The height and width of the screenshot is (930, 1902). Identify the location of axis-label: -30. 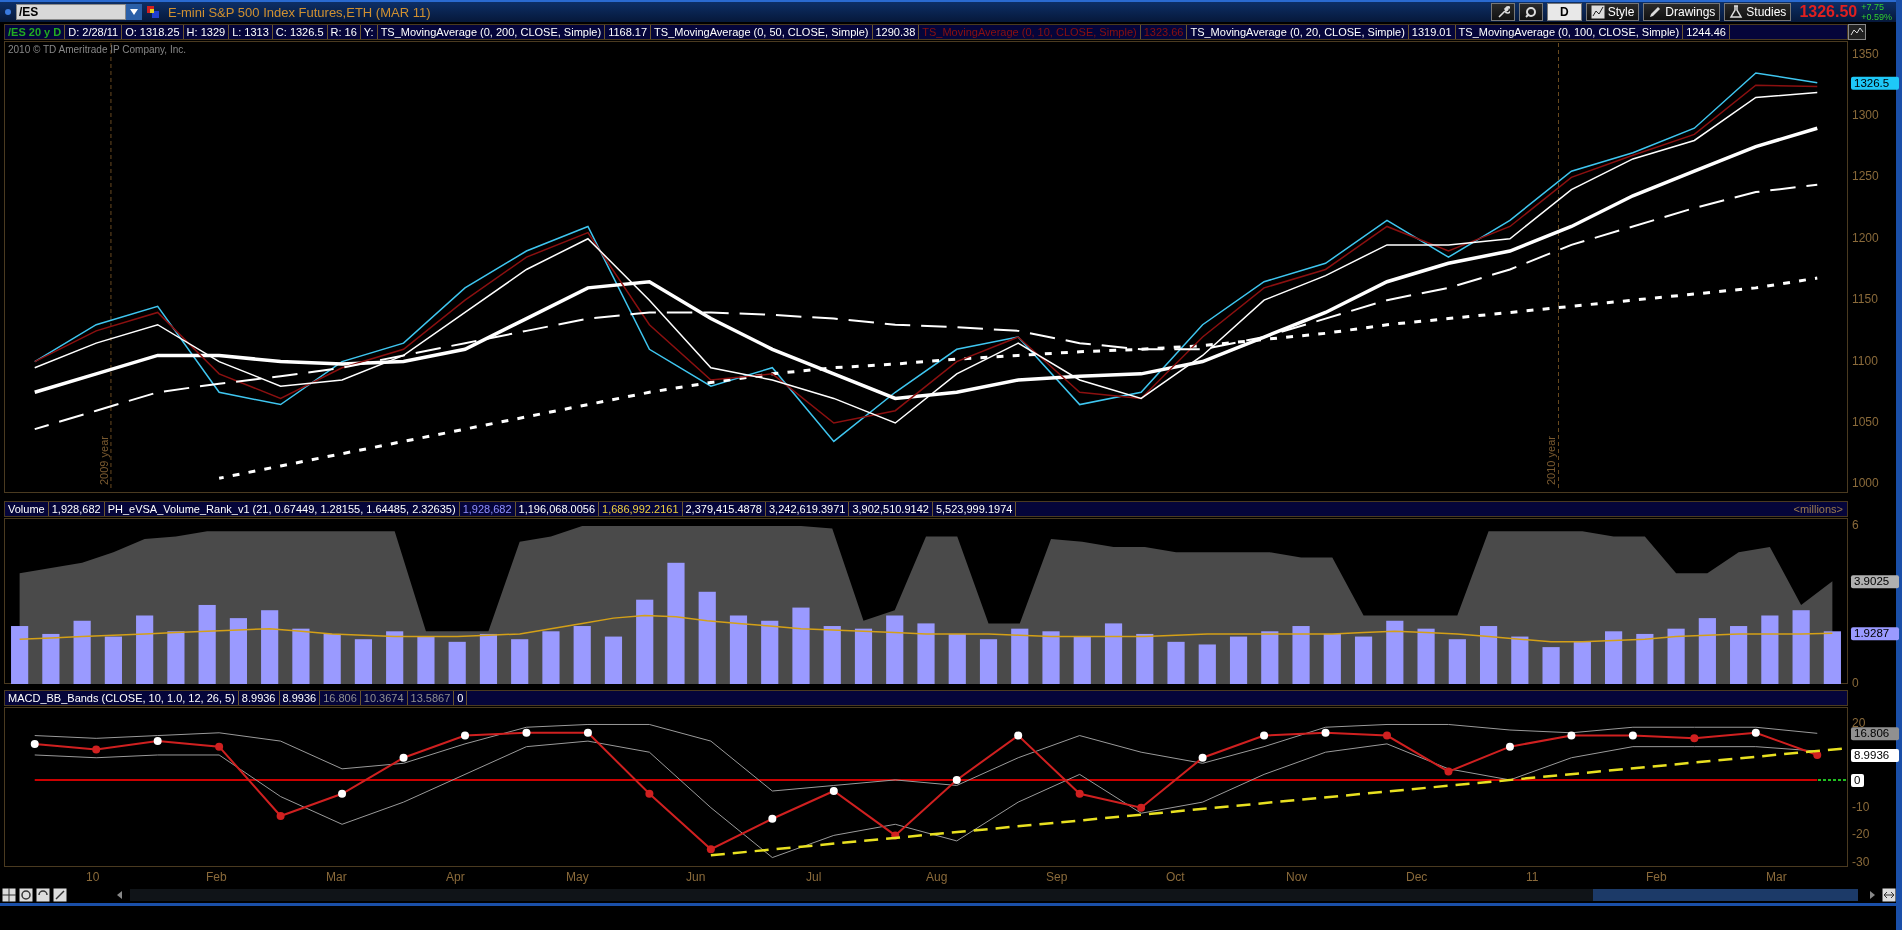
(1861, 862).